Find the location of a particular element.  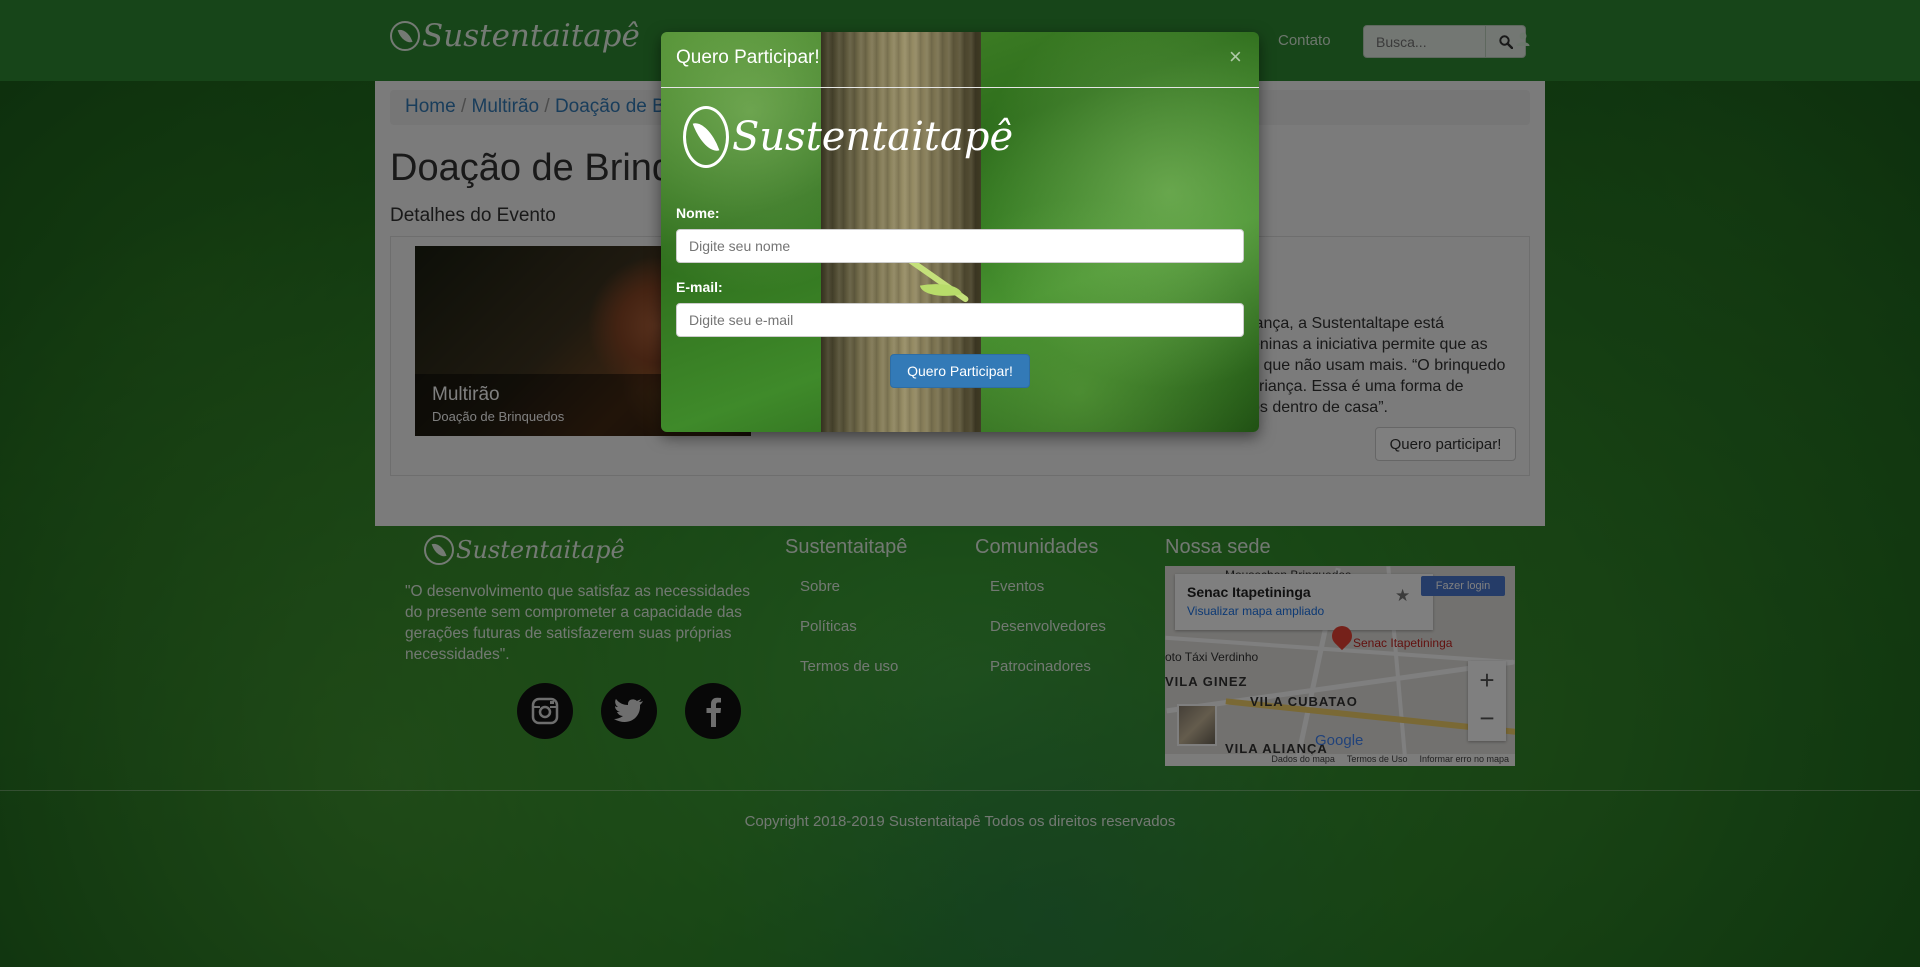

leaf-logo-icon is located at coordinates (706, 137).